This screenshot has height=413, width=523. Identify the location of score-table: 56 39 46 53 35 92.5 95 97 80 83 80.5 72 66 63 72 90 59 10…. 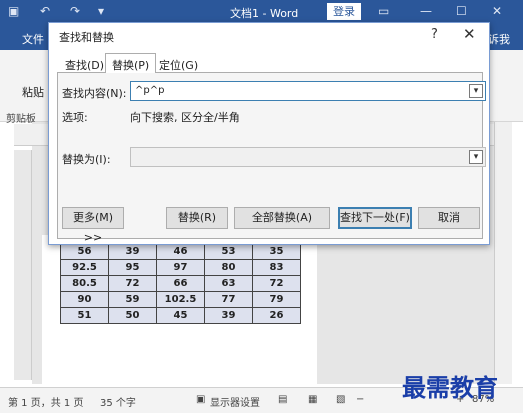
(180, 283).